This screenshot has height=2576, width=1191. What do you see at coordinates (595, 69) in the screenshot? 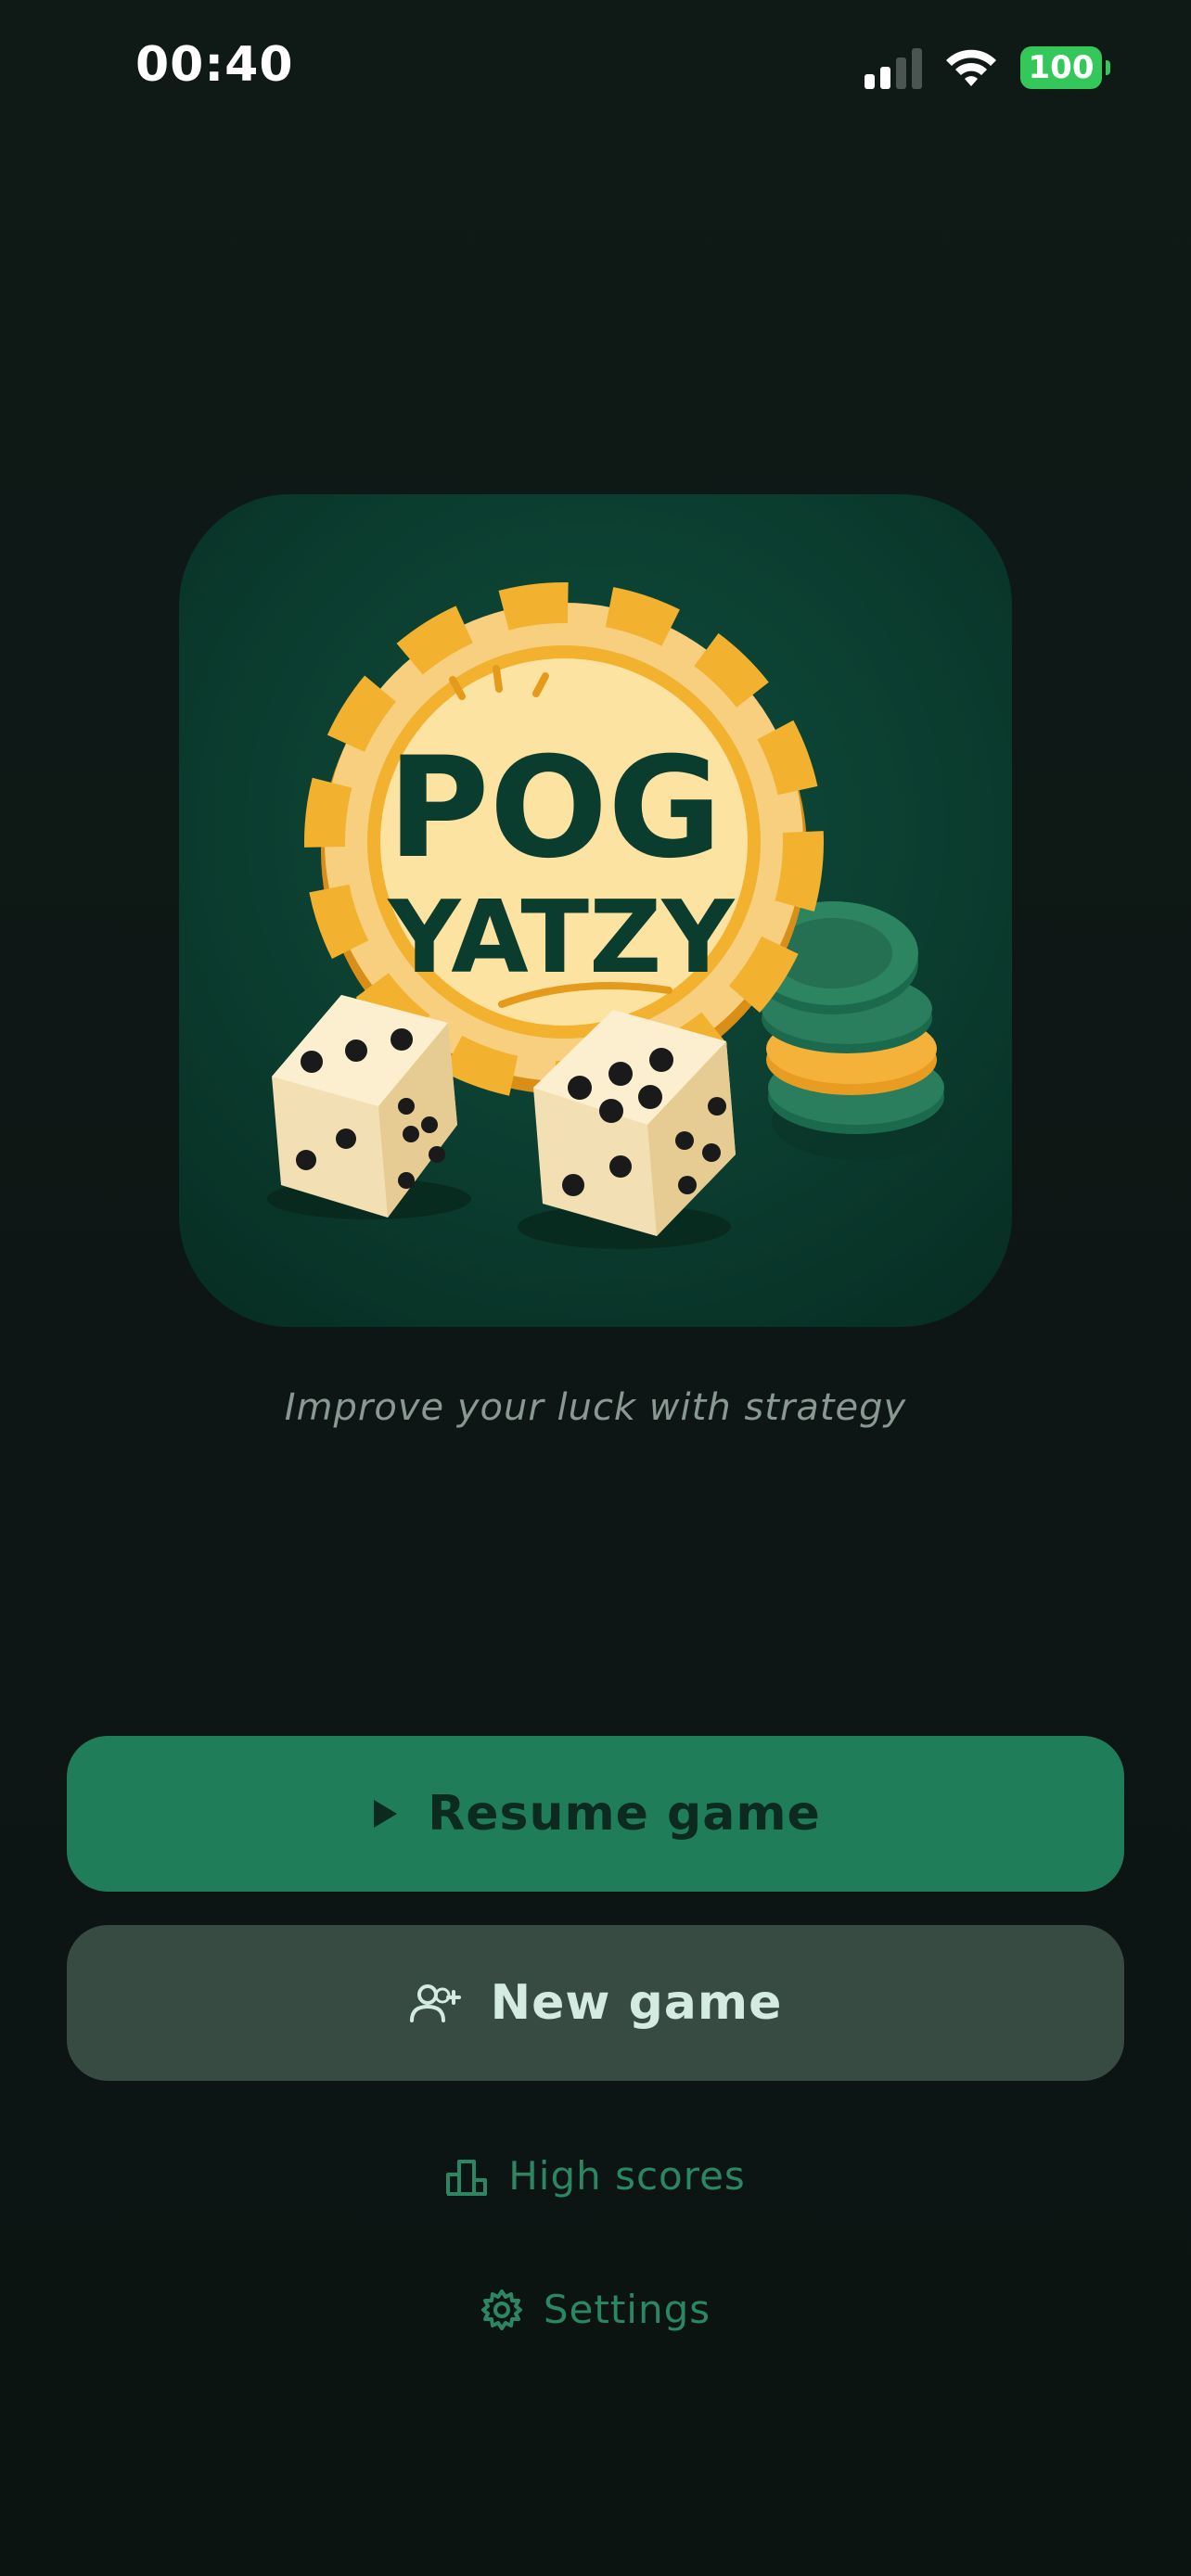
I see `status-bar: 00:40 100` at bounding box center [595, 69].